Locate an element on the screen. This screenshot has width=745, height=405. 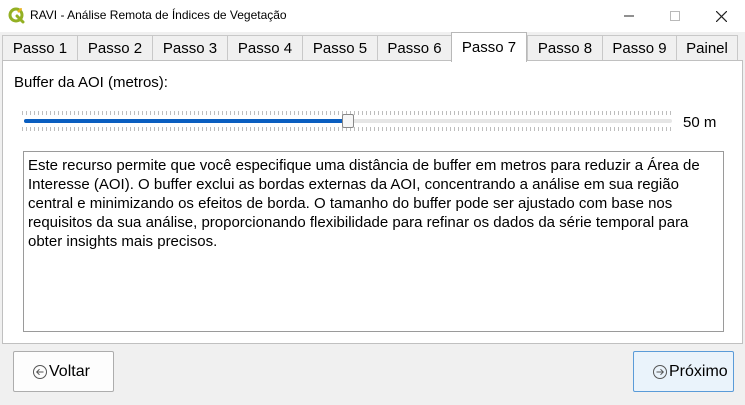
arrow-left-circle-icon is located at coordinates (40, 371).